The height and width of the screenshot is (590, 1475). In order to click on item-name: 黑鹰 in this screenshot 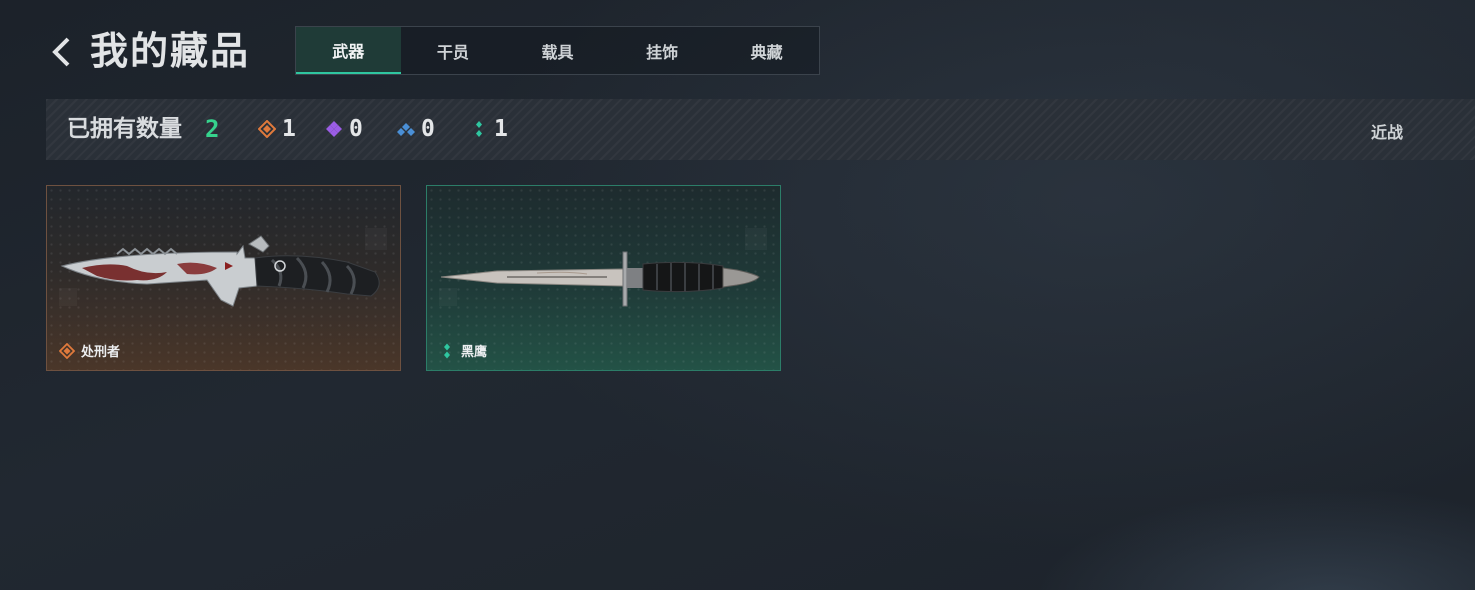, I will do `click(474, 352)`.